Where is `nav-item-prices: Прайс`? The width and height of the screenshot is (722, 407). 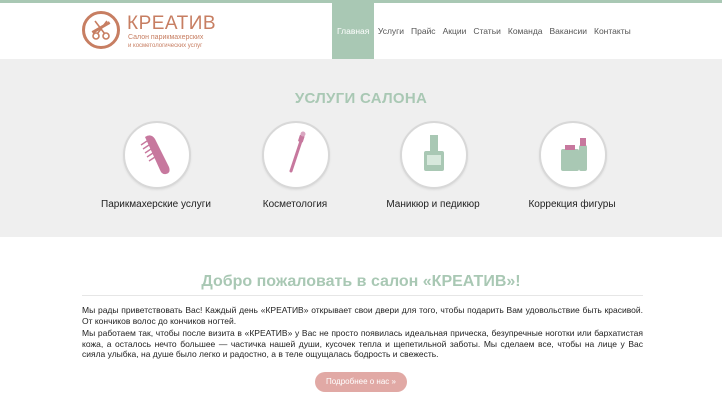
nav-item-prices: Прайс is located at coordinates (424, 31).